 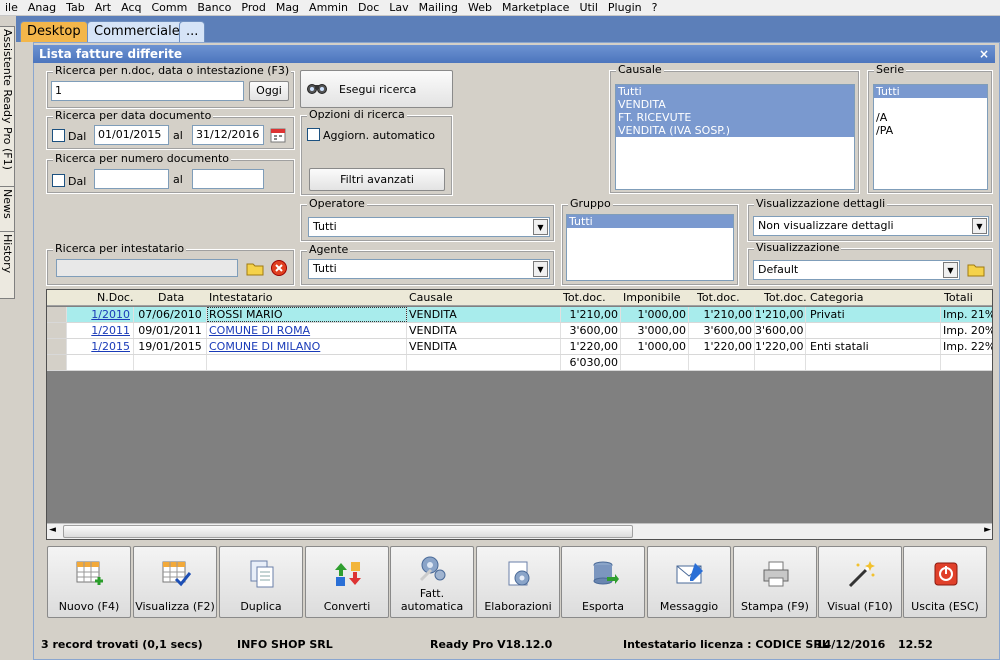 I want to click on serie-item-pa: /PA, so click(x=930, y=130).